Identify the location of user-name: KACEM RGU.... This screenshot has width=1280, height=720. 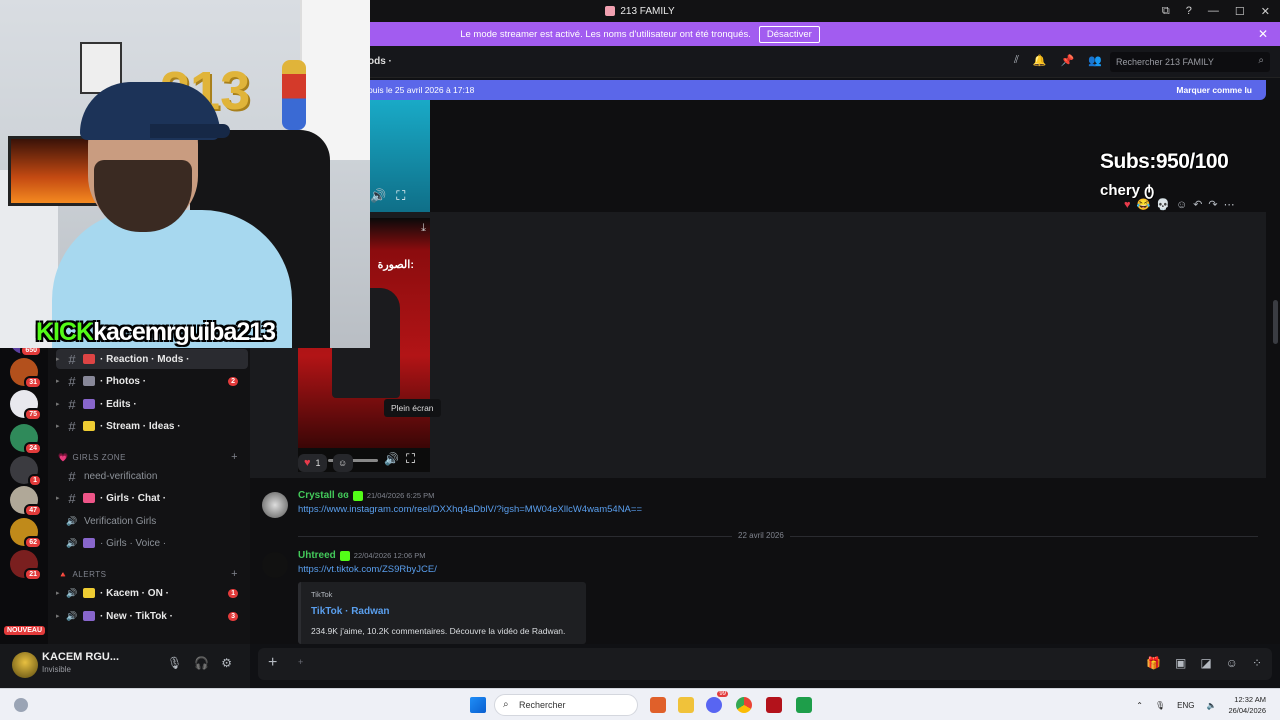
(80, 657).